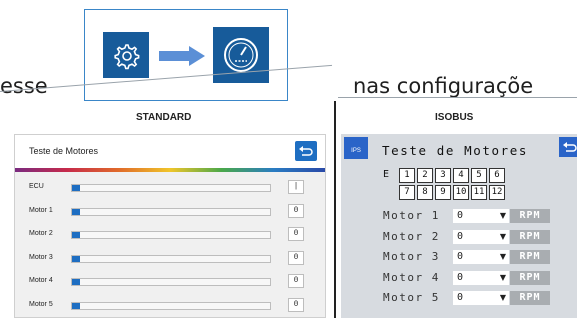  What do you see at coordinates (182, 58) in the screenshot?
I see `arrow-right-icon` at bounding box center [182, 58].